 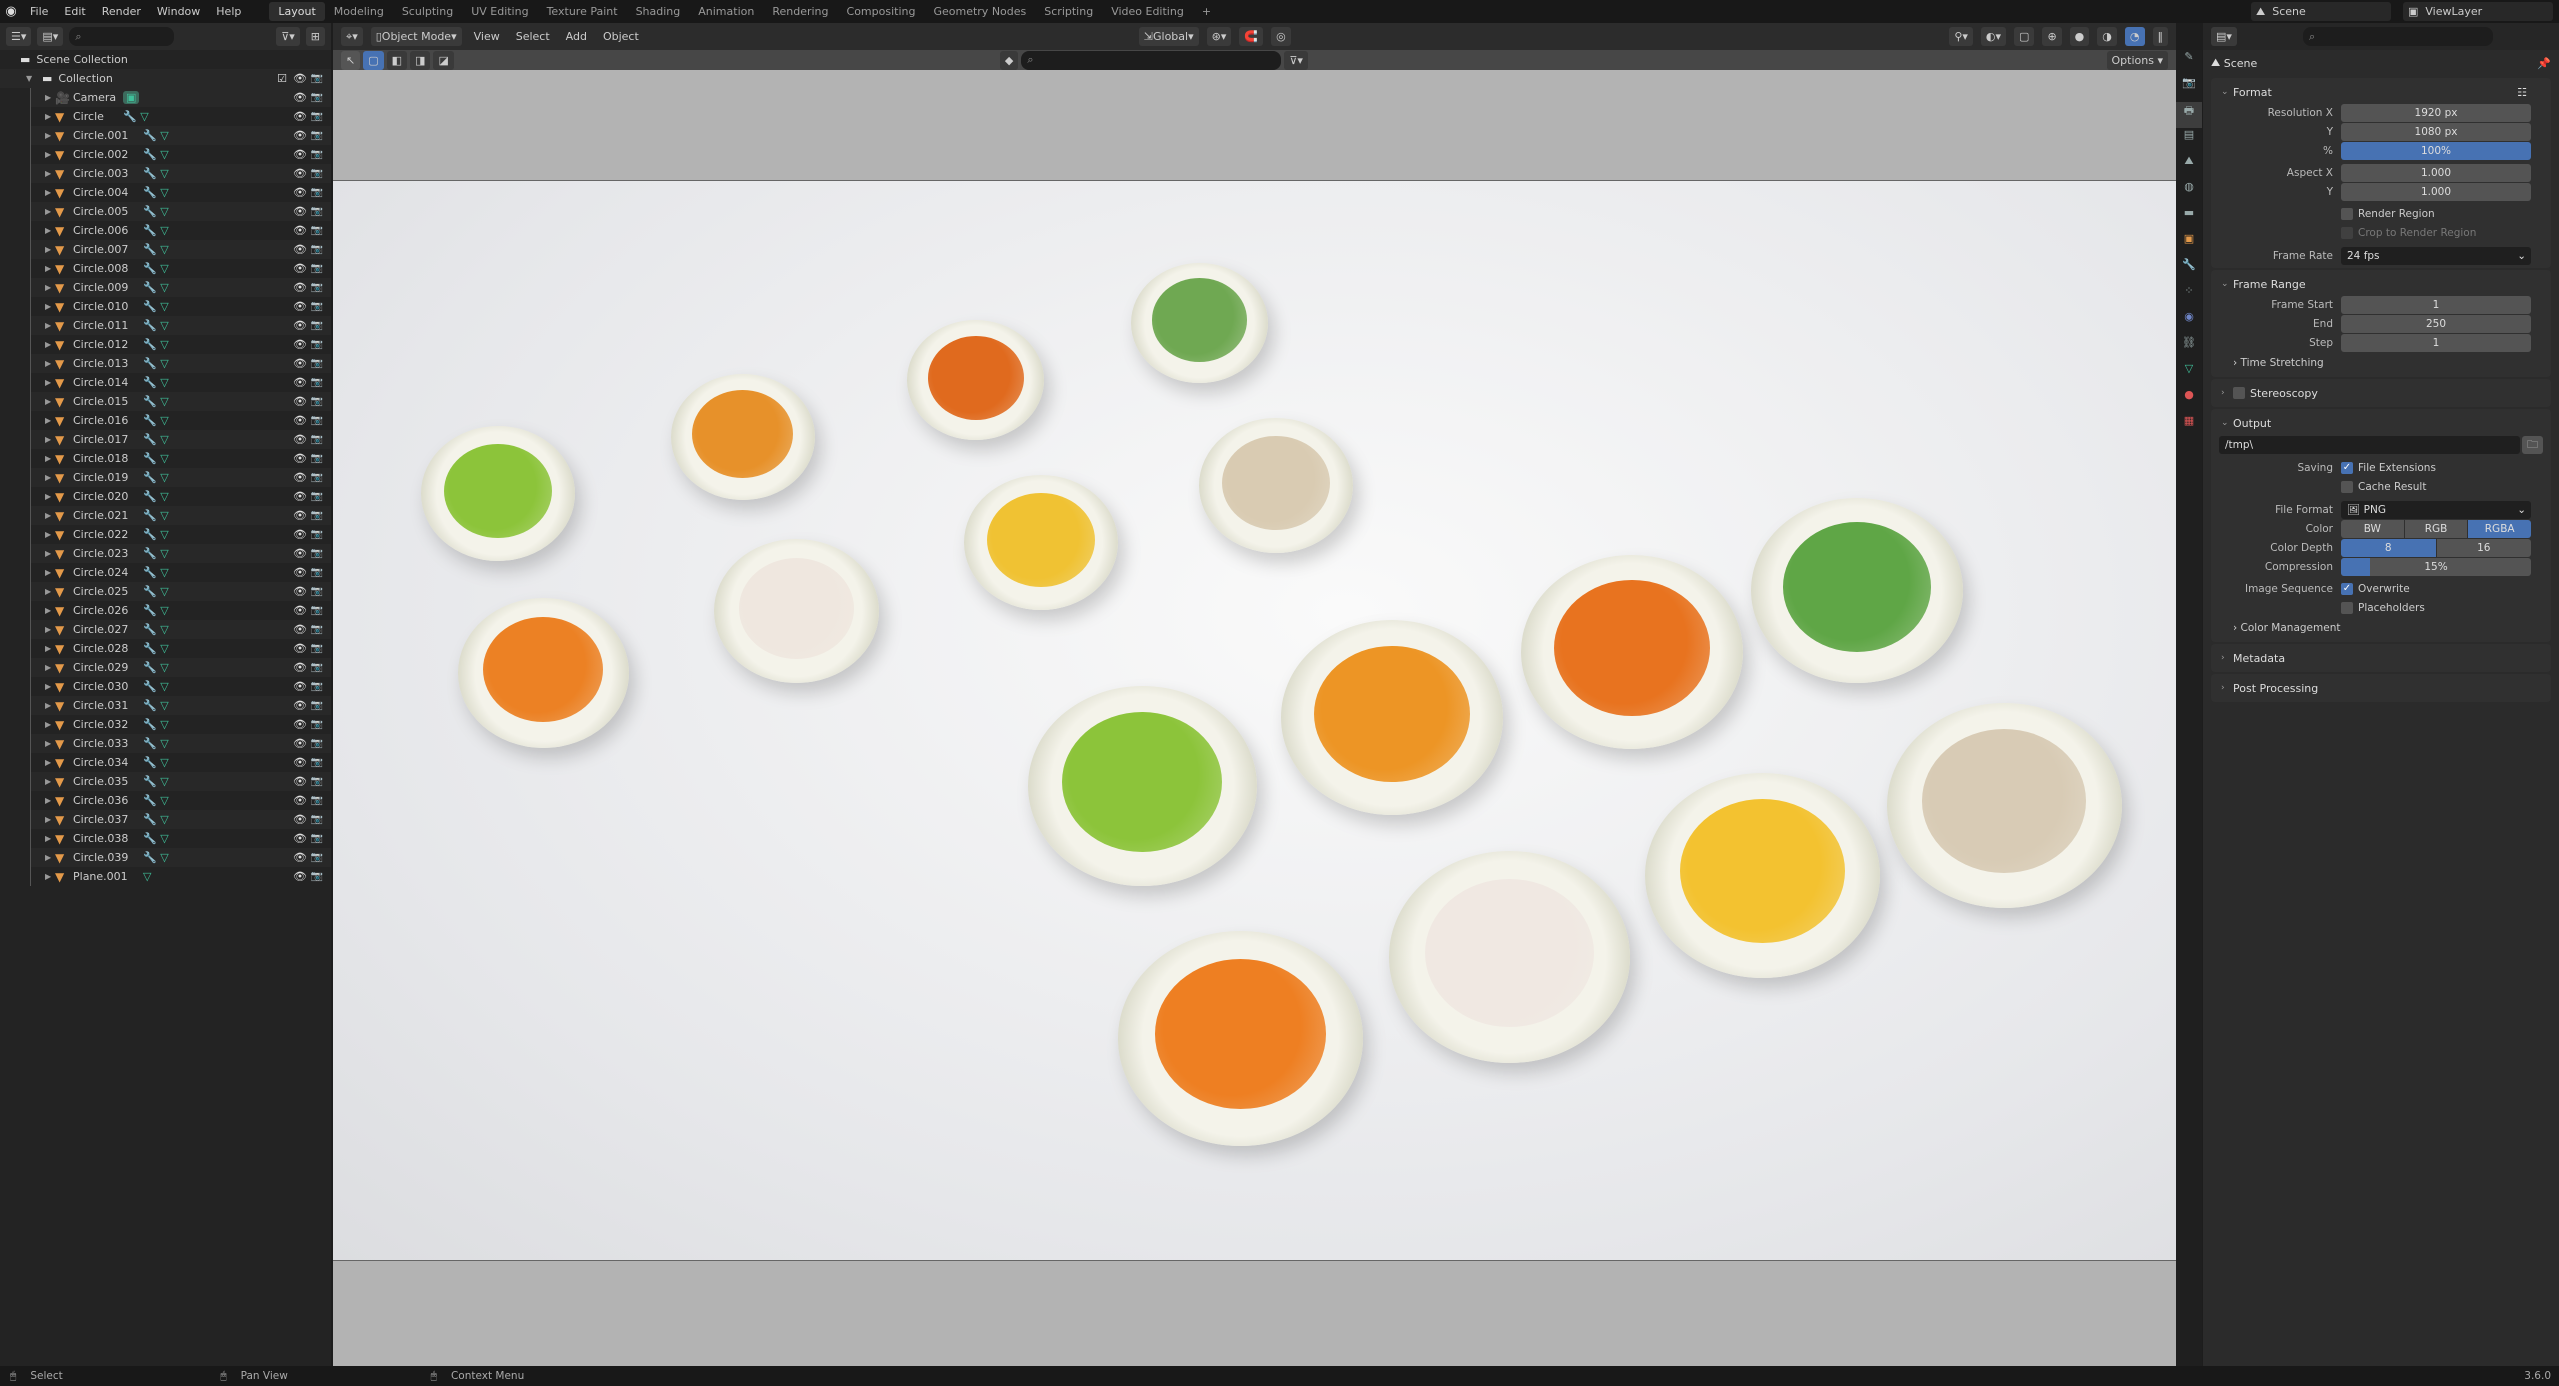 I want to click on frame-end-field: 250, so click(x=2436, y=323).